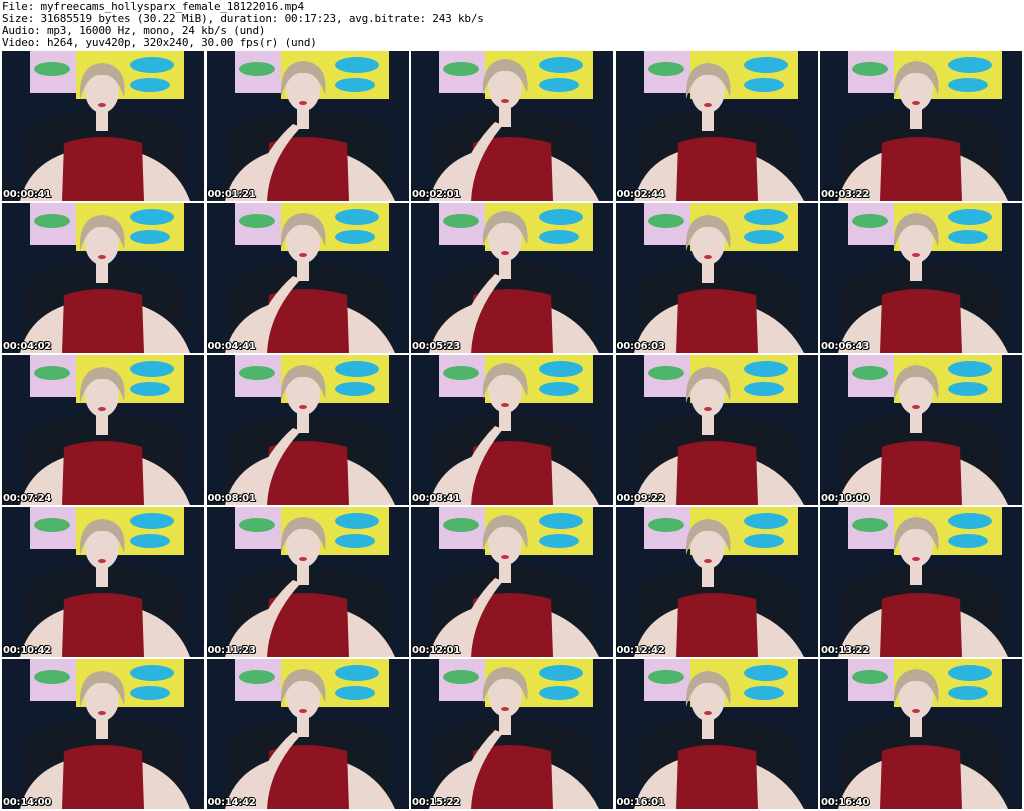 The width and height of the screenshot is (1024, 811). I want to click on video-thumbnail: 00:02:01, so click(512, 126).